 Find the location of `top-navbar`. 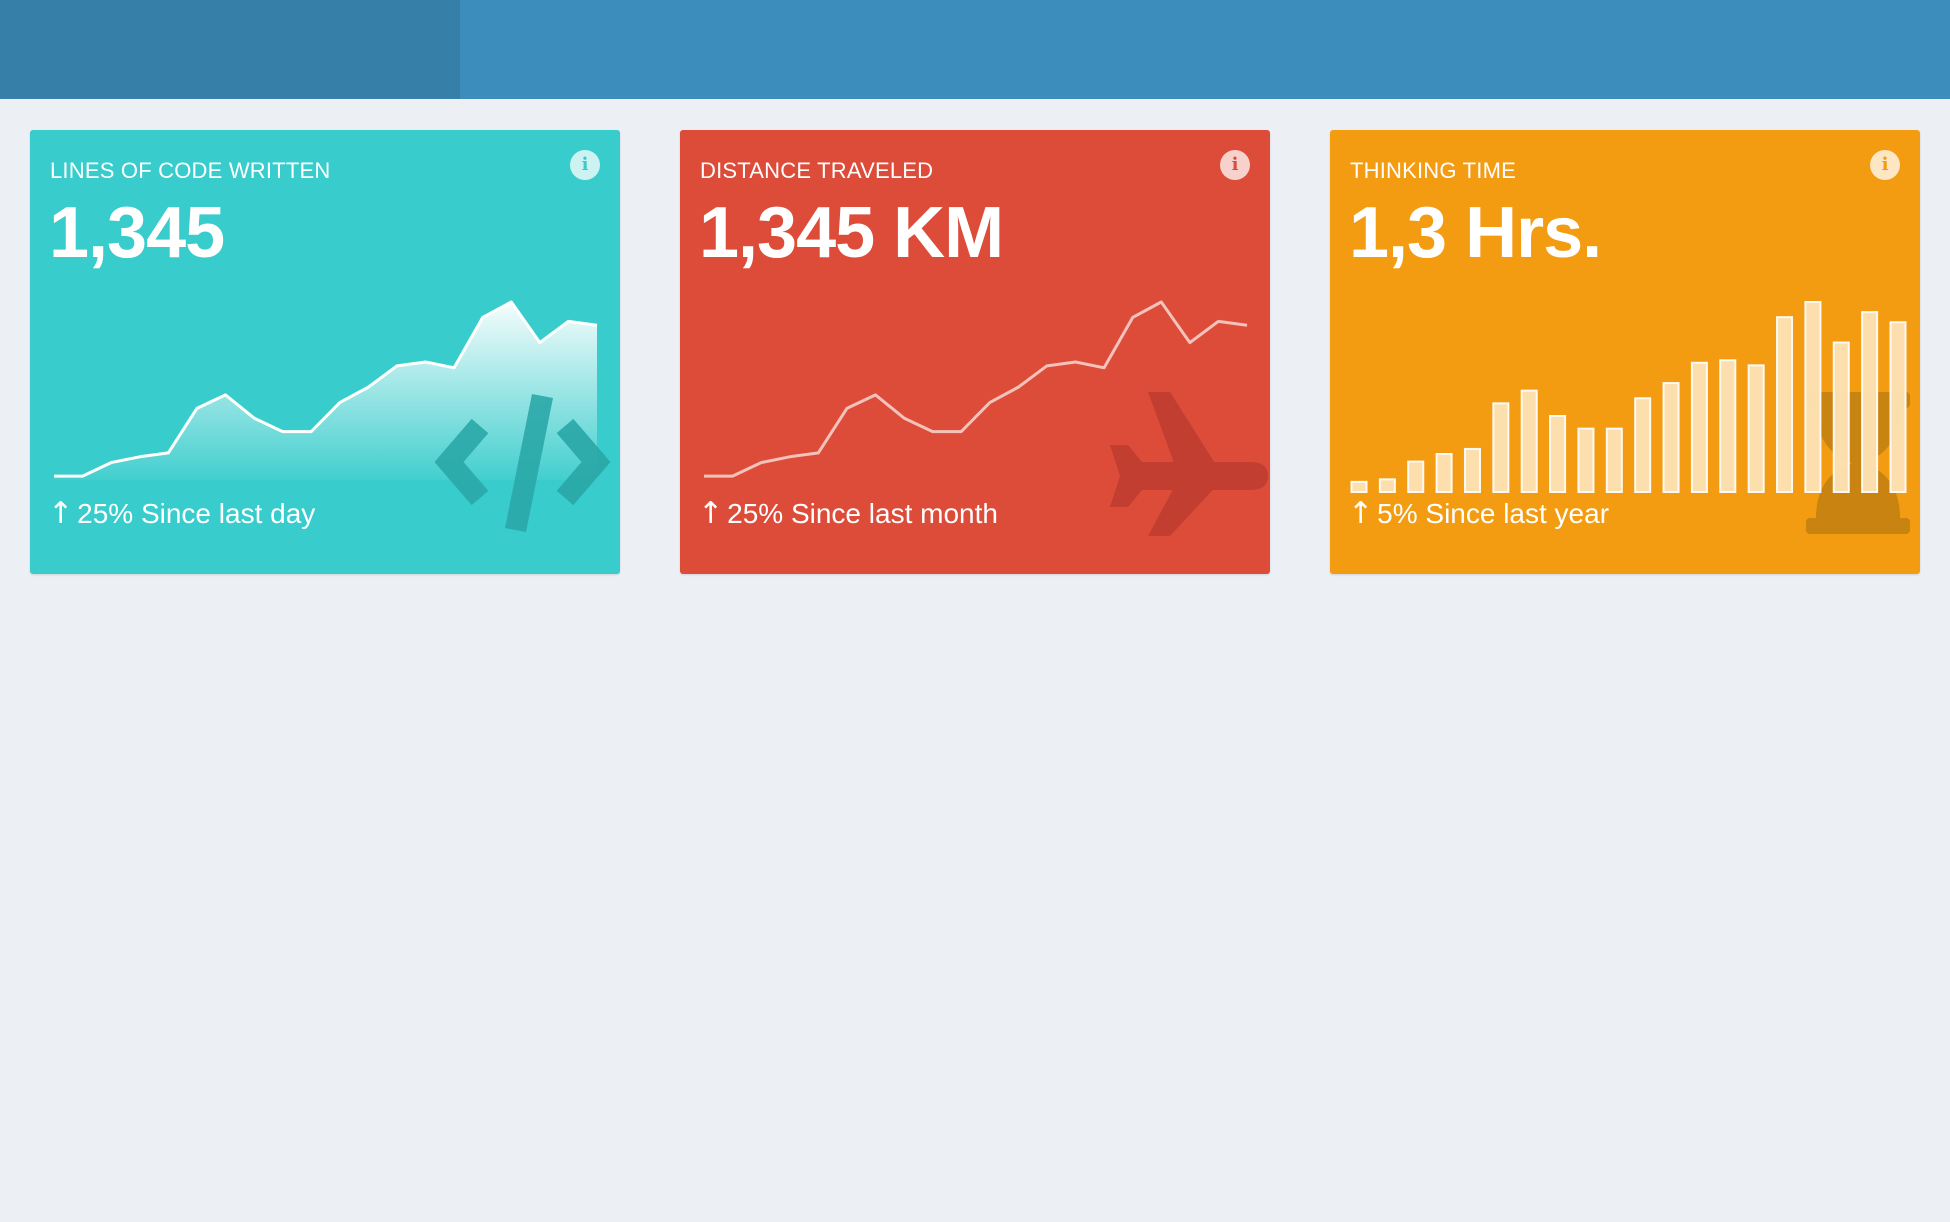

top-navbar is located at coordinates (975, 49).